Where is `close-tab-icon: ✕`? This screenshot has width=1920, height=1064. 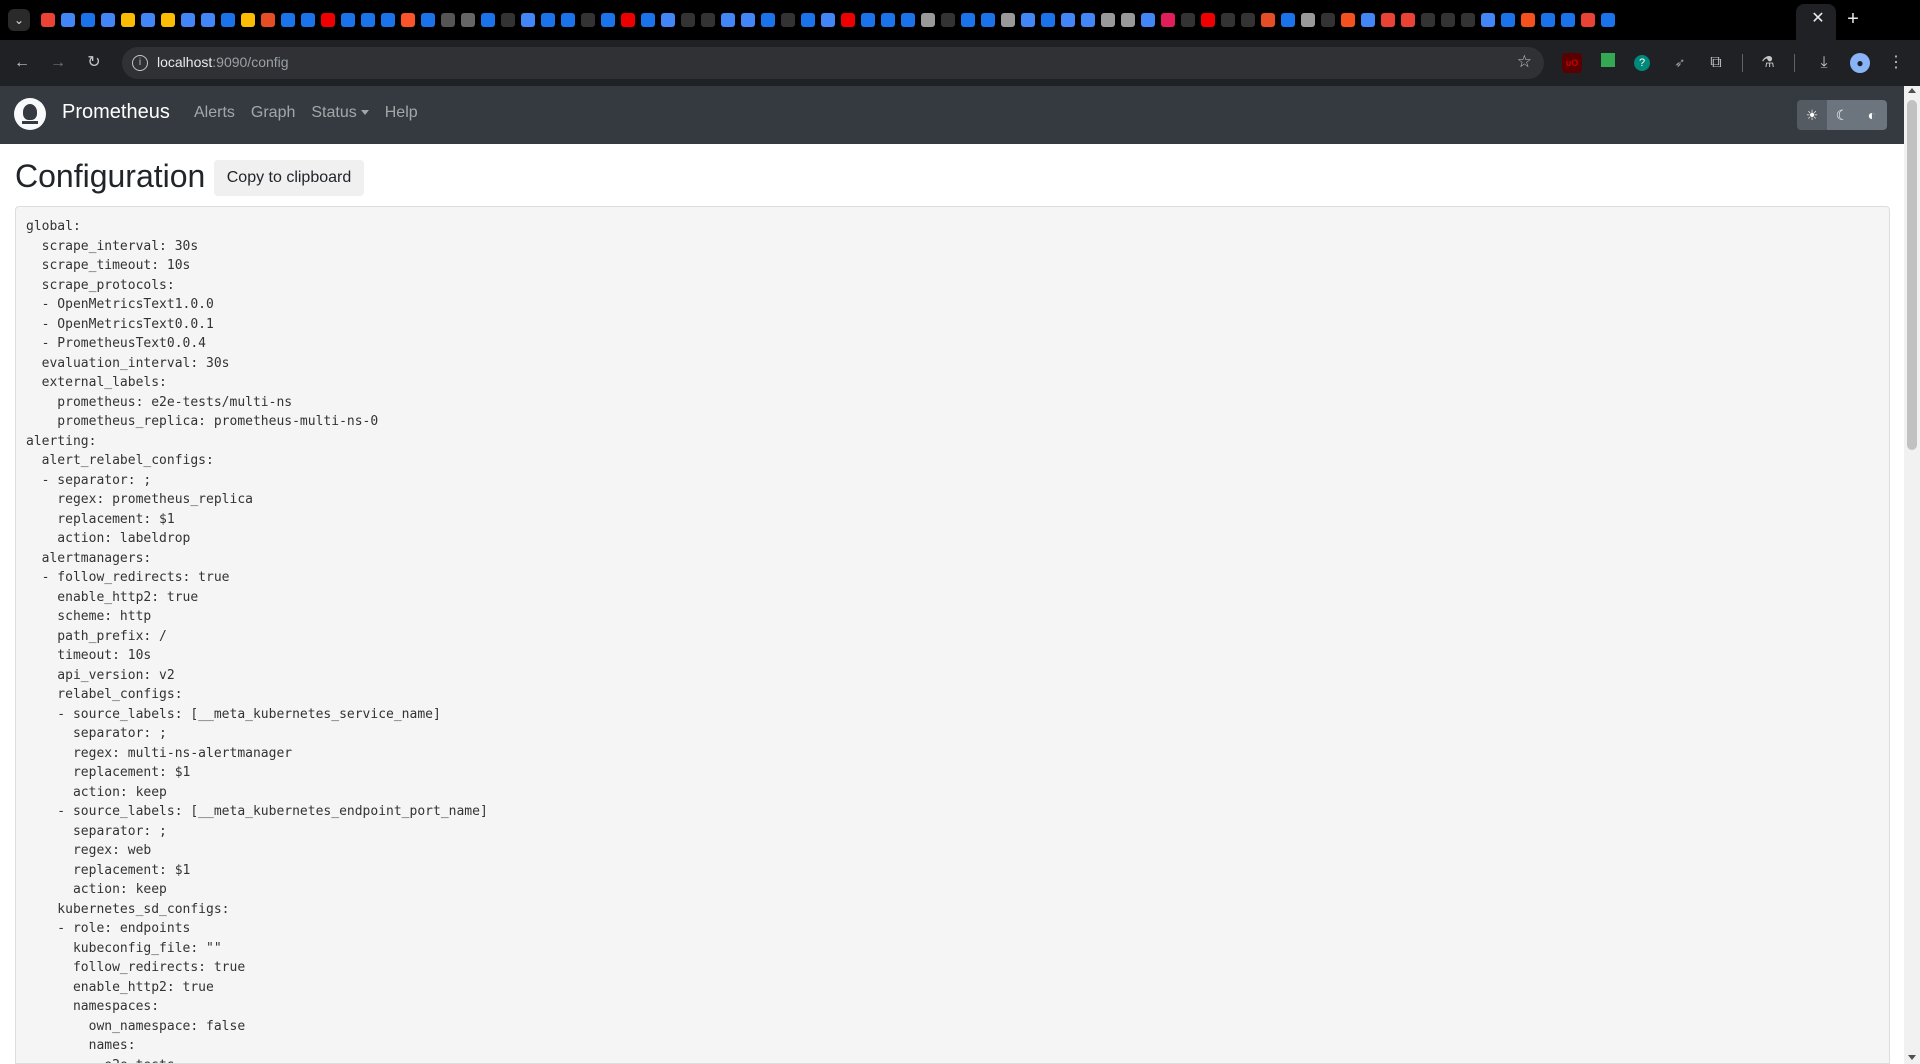
close-tab-icon: ✕ is located at coordinates (1818, 19).